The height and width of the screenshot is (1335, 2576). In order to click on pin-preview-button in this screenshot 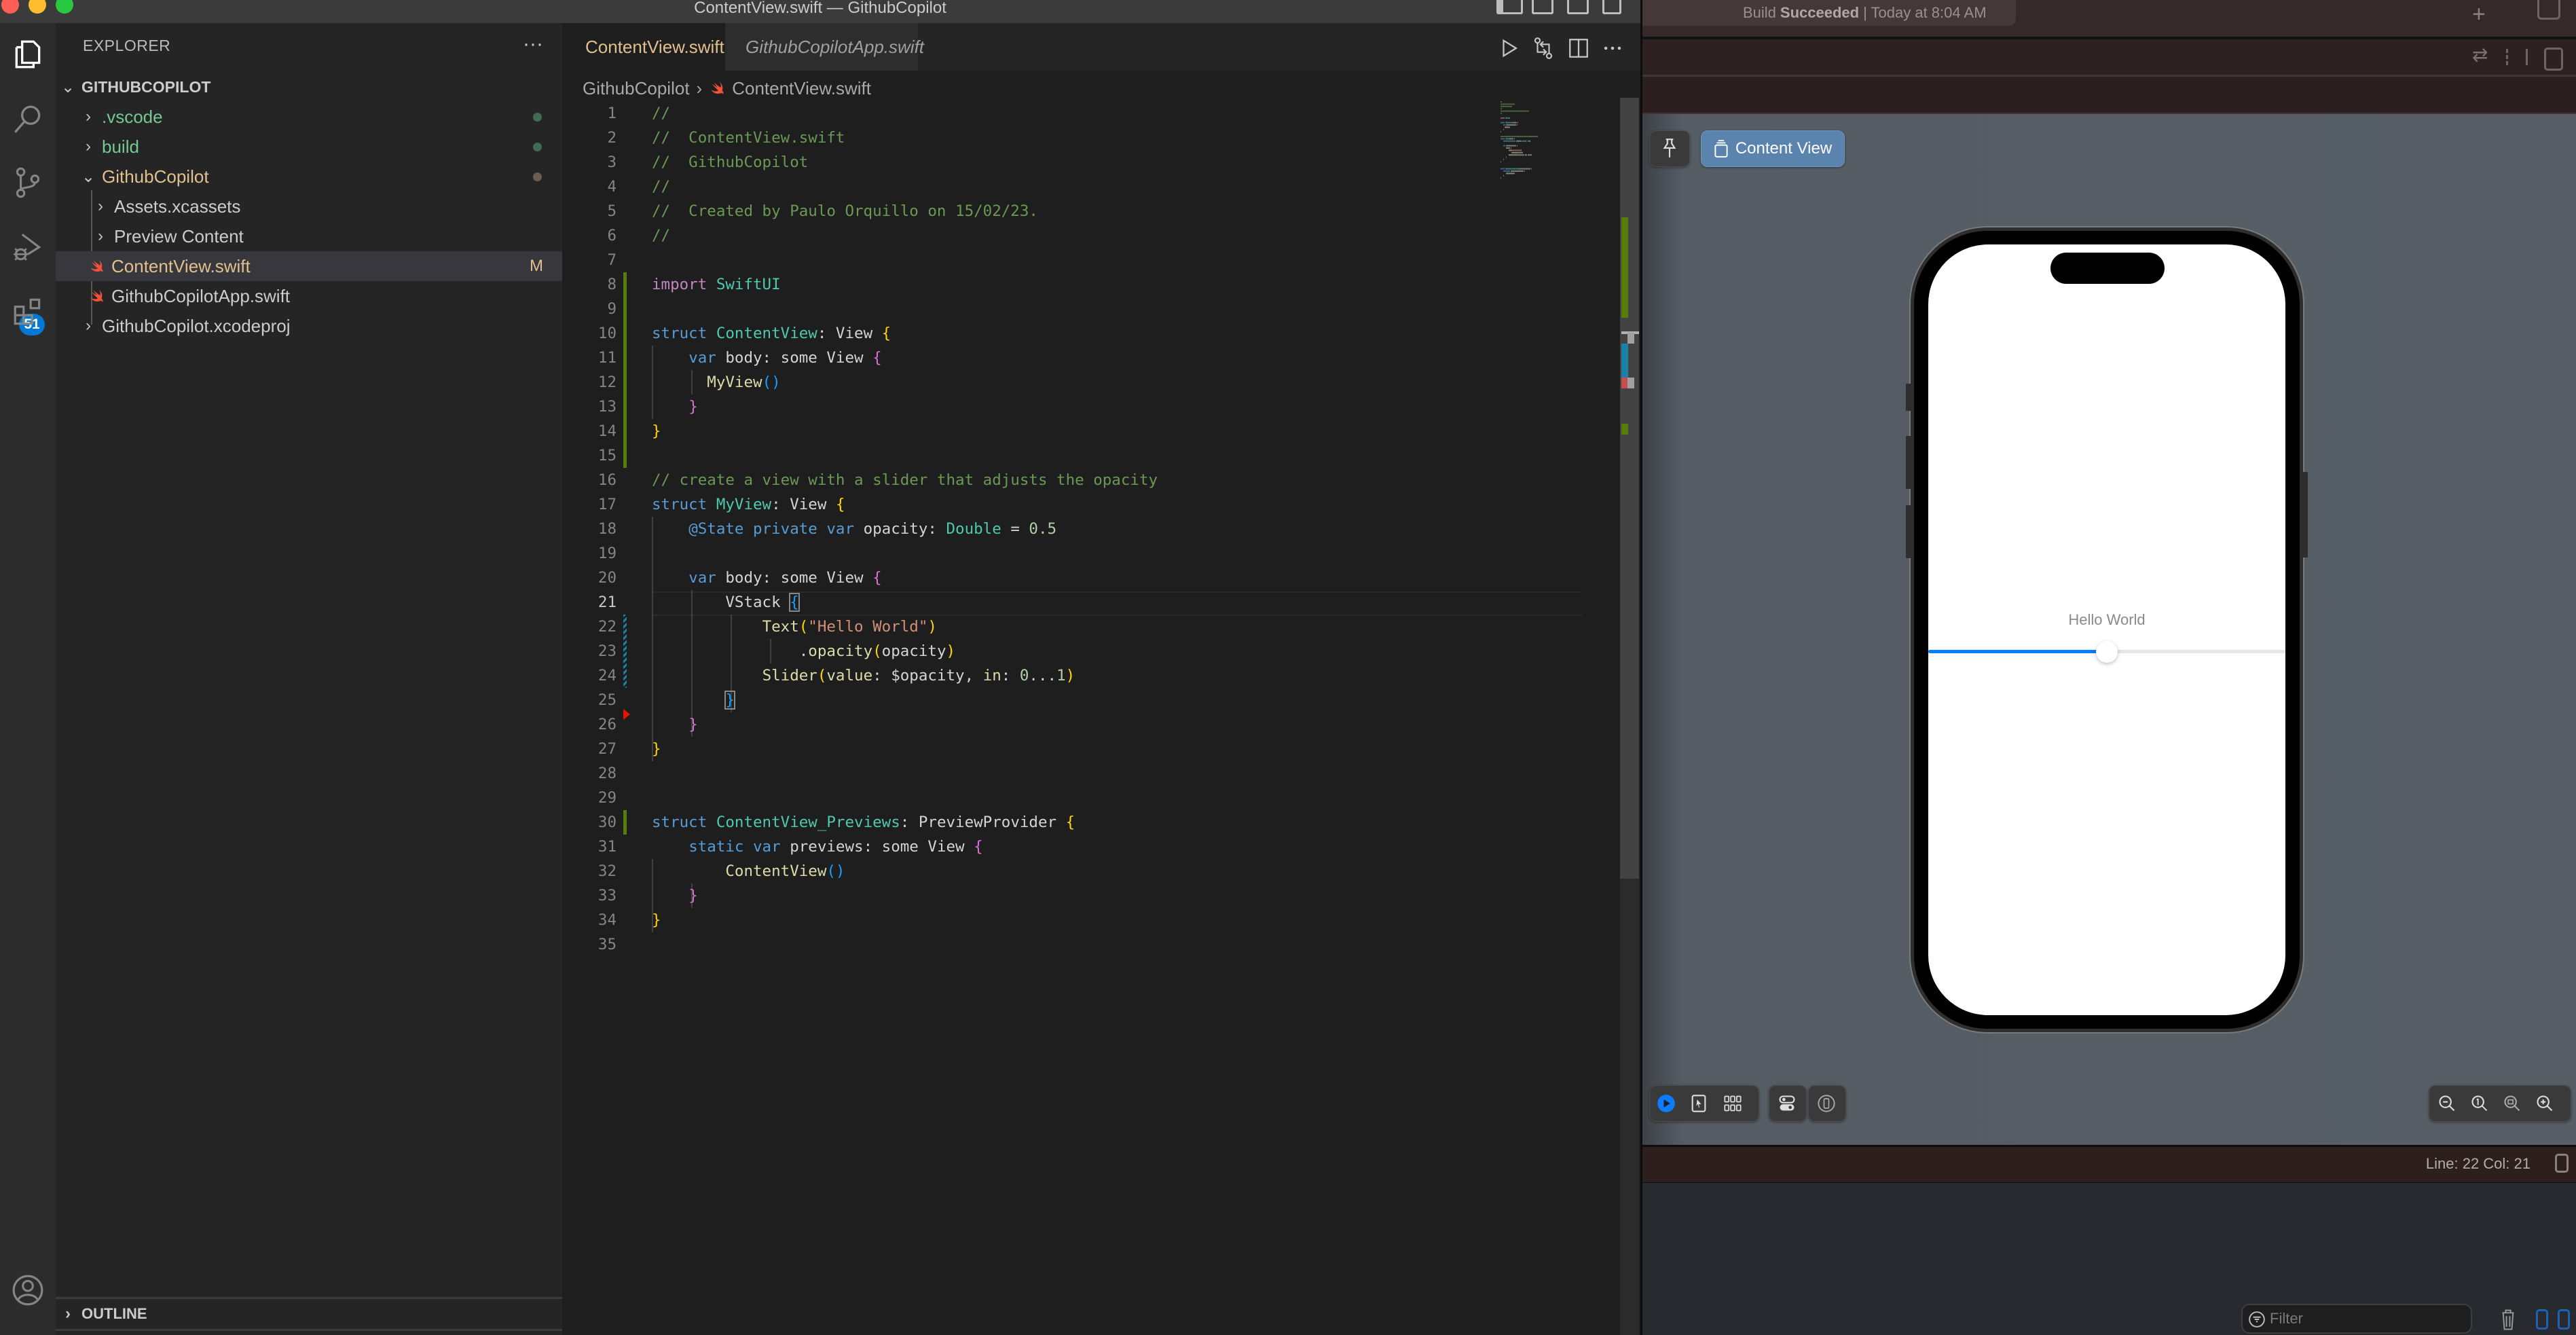, I will do `click(1669, 148)`.